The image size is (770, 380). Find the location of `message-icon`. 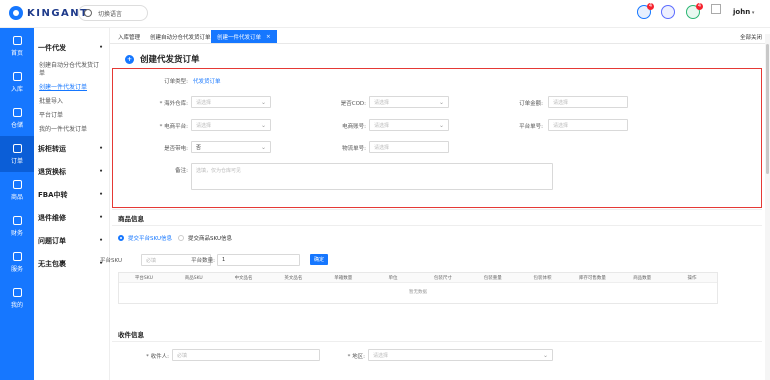

message-icon is located at coordinates (668, 12).